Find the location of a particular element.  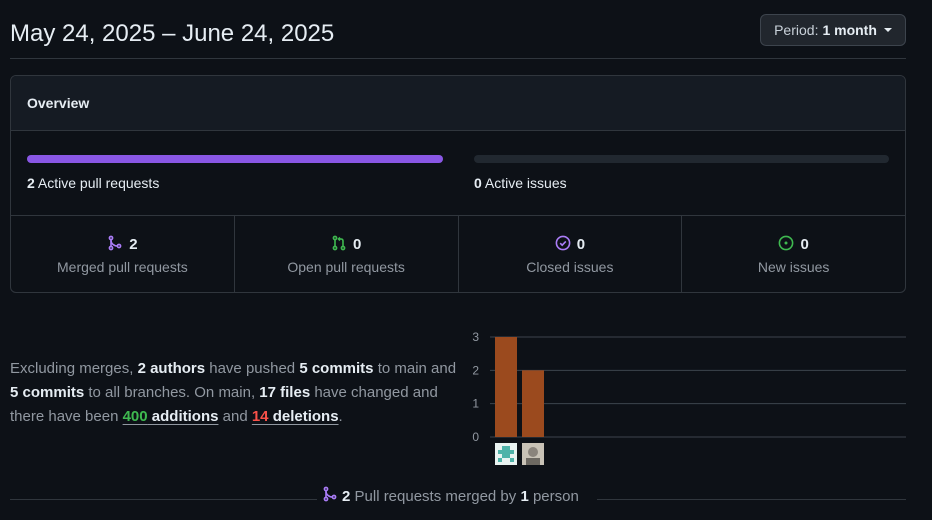

stat-merged-prs-count: 2 is located at coordinates (133, 244).